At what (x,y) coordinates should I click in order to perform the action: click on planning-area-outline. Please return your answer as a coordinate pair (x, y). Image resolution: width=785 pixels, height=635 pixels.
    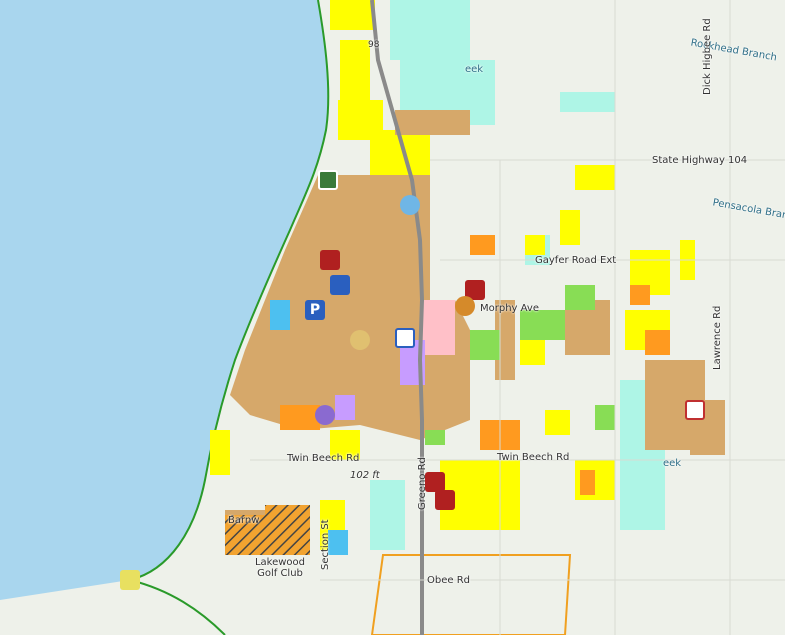
    Looking at the image, I should click on (471, 594).